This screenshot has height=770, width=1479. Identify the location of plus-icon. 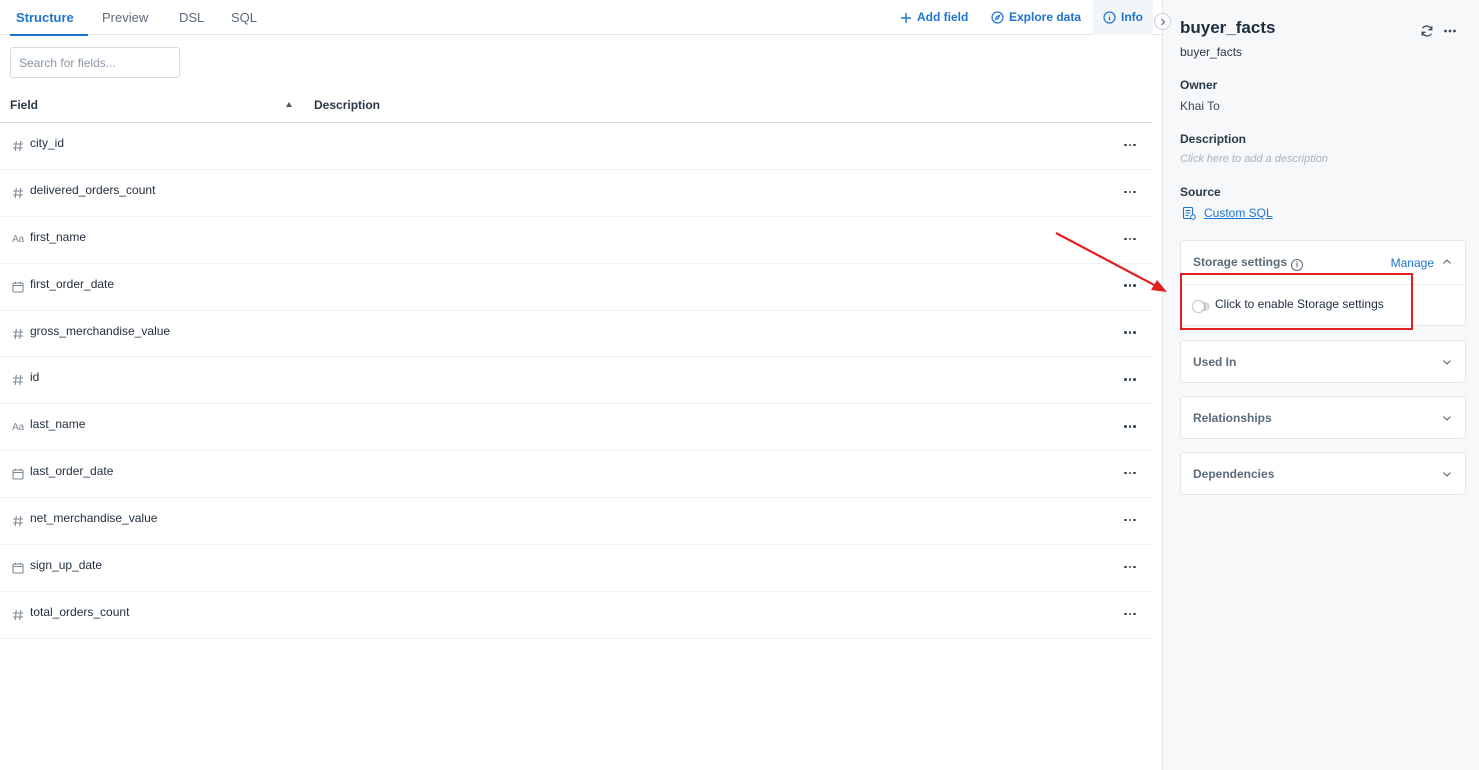
(905, 17).